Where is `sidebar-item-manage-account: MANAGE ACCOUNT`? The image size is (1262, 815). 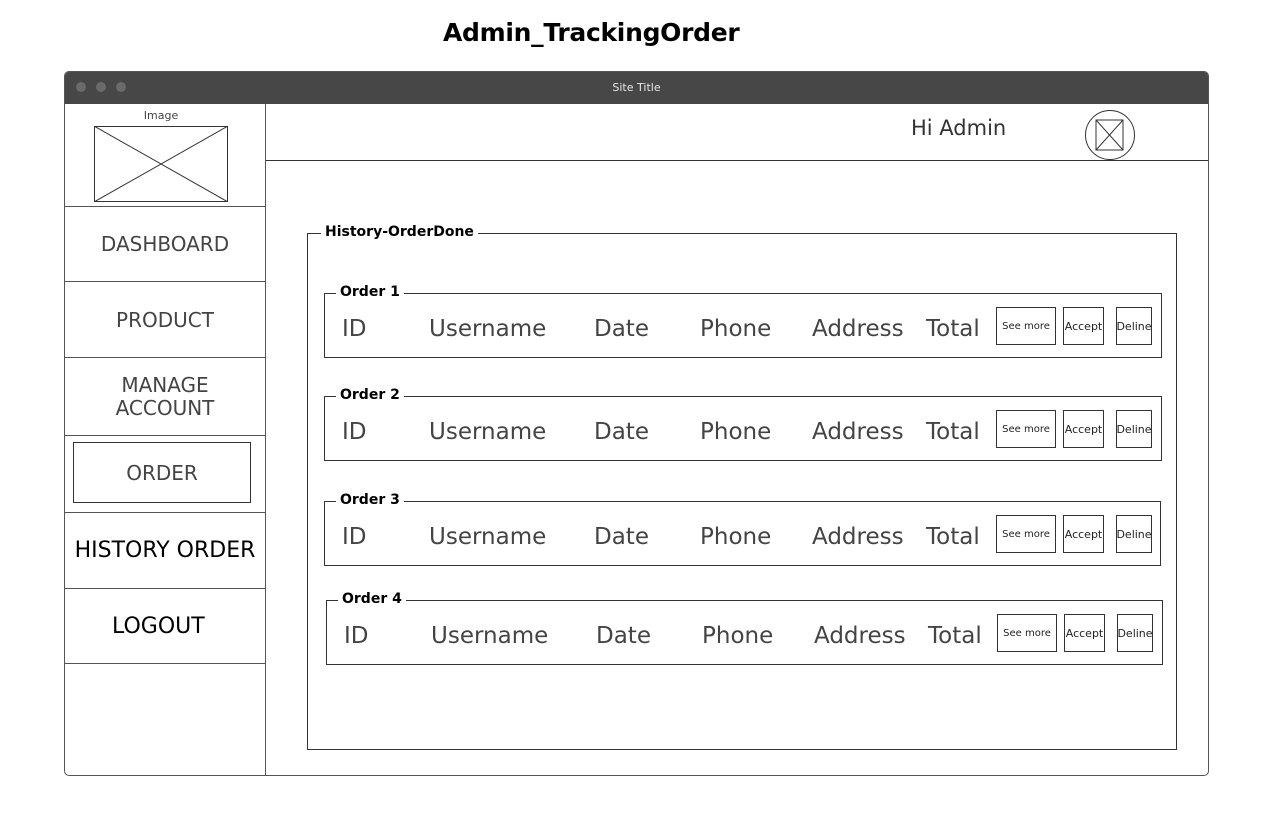
sidebar-item-manage-account: MANAGE ACCOUNT is located at coordinates (165, 397).